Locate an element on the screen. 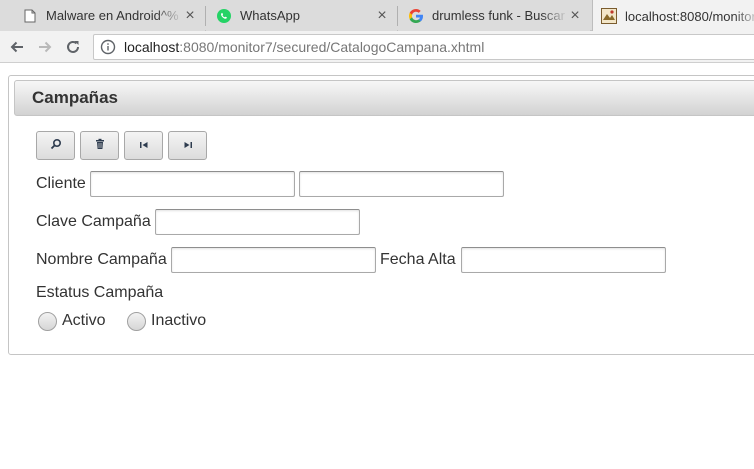  nombre-campana-input is located at coordinates (273, 260).